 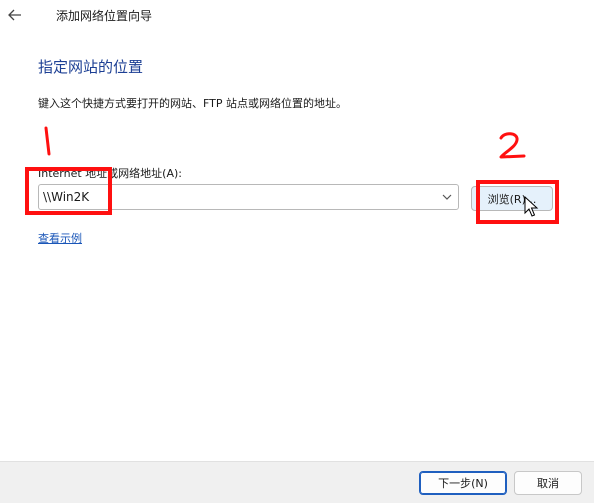 What do you see at coordinates (548, 483) in the screenshot?
I see `cancel-button: 取消` at bounding box center [548, 483].